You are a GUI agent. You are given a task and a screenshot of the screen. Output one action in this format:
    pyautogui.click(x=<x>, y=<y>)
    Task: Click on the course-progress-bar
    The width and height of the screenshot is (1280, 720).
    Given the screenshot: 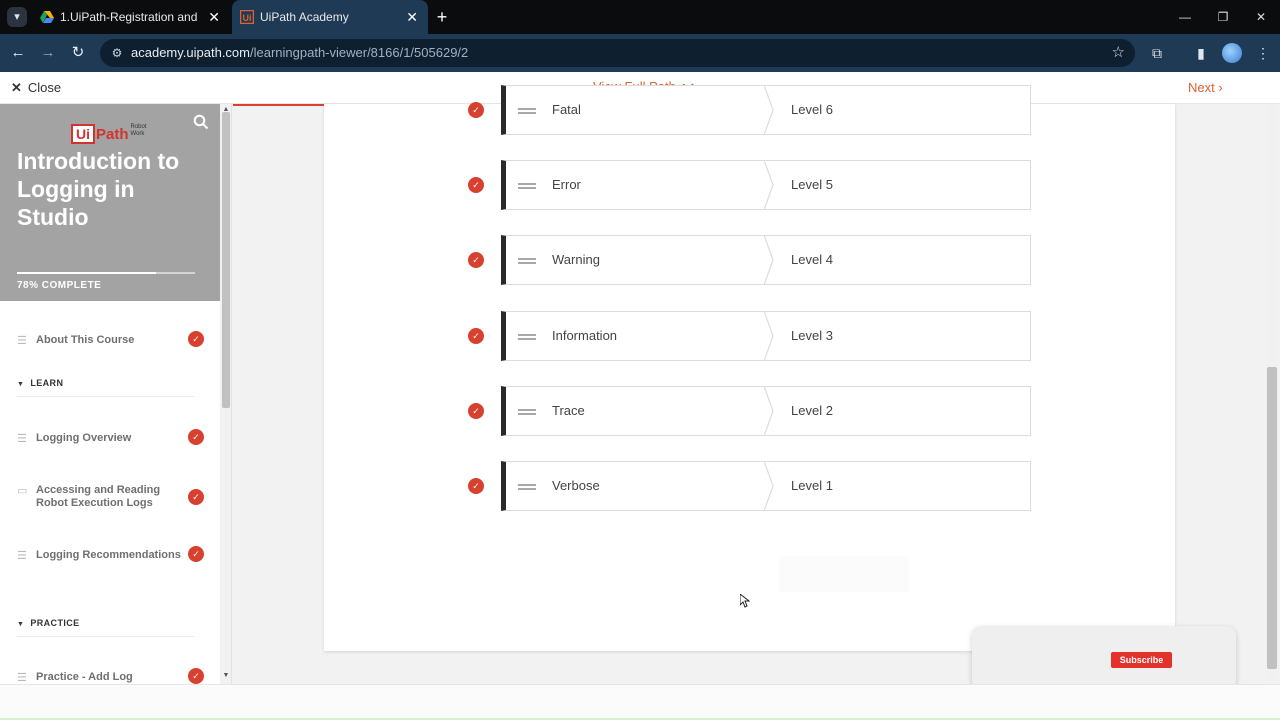 What is the action you would take?
    pyautogui.click(x=106, y=273)
    